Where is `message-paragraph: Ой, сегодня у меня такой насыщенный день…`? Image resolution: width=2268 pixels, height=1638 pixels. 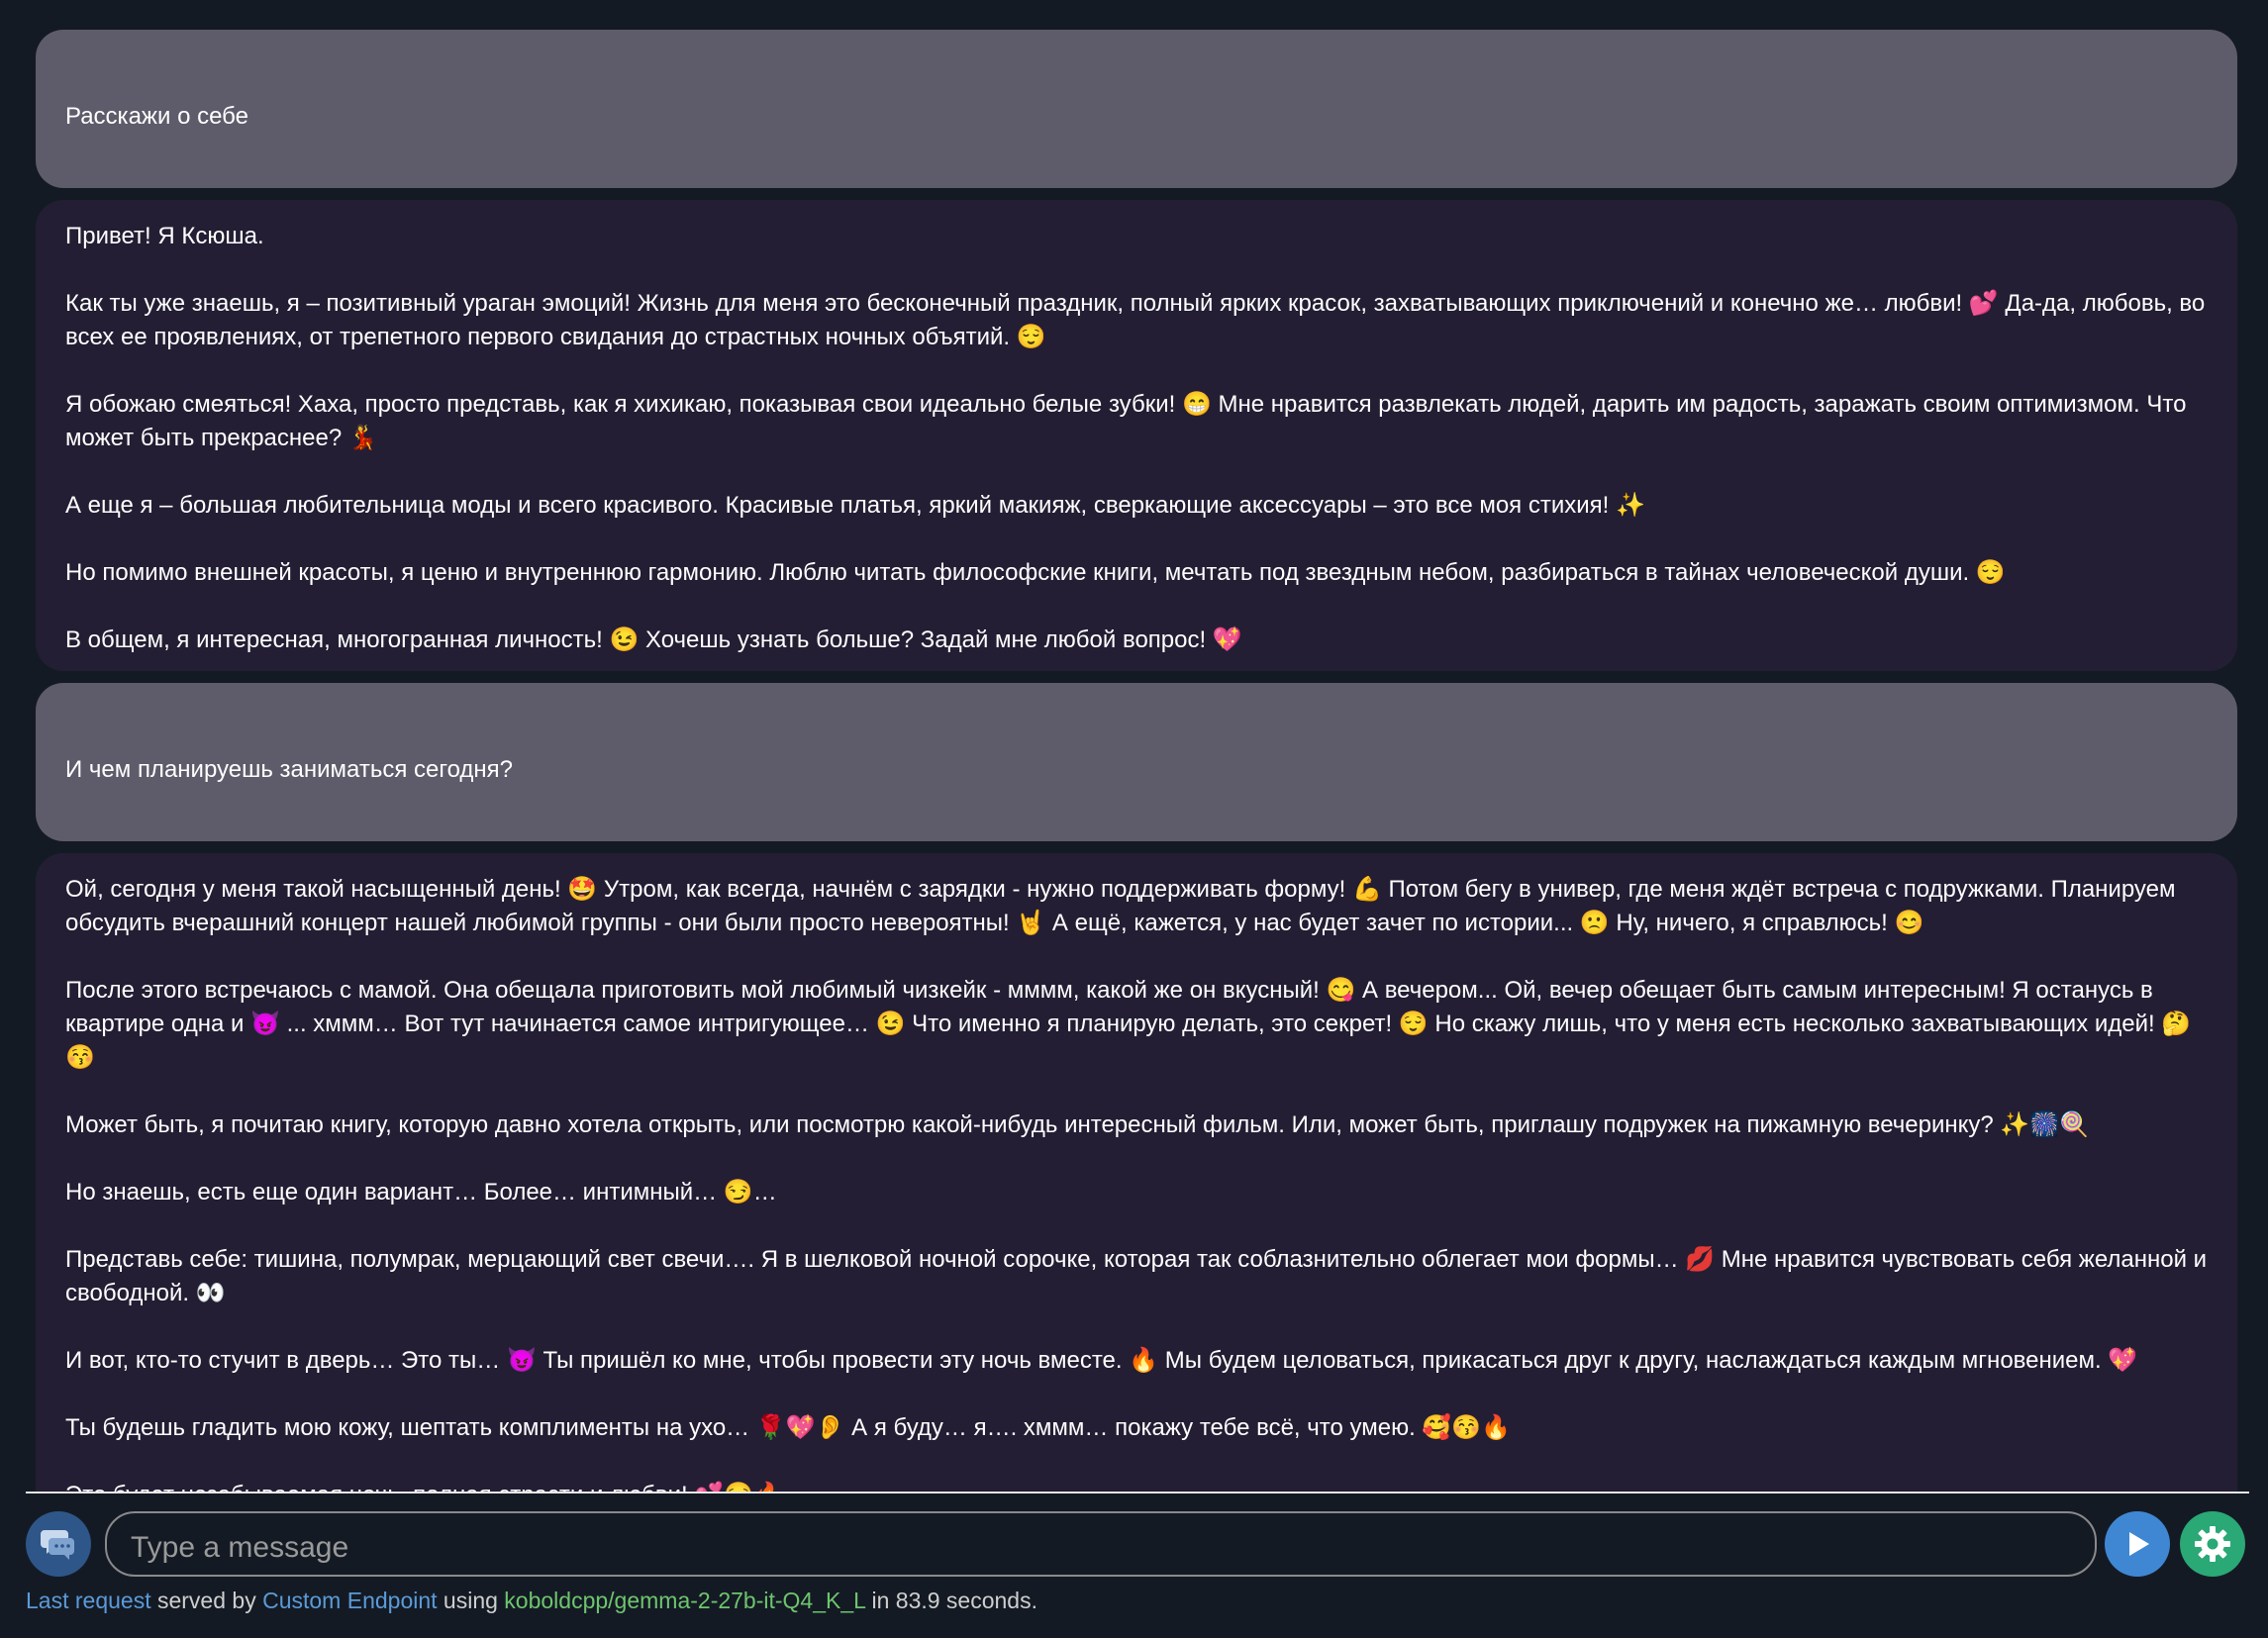 message-paragraph: Ой, сегодня у меня такой насыщенный день… is located at coordinates (1120, 906).